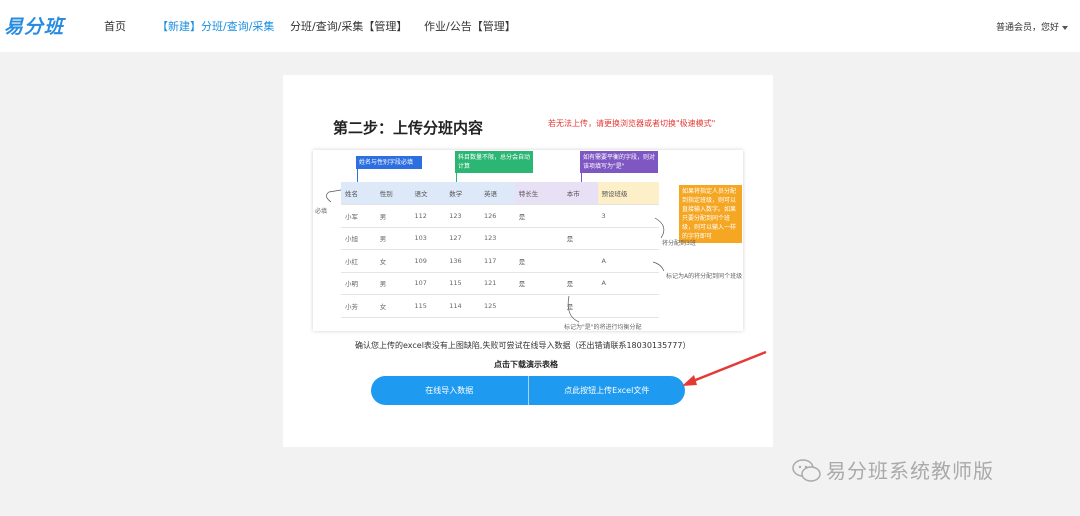 The width and height of the screenshot is (1080, 516). I want to click on upload-button-group: 在线导入数据 点此按钮上传Excel文件, so click(528, 390).